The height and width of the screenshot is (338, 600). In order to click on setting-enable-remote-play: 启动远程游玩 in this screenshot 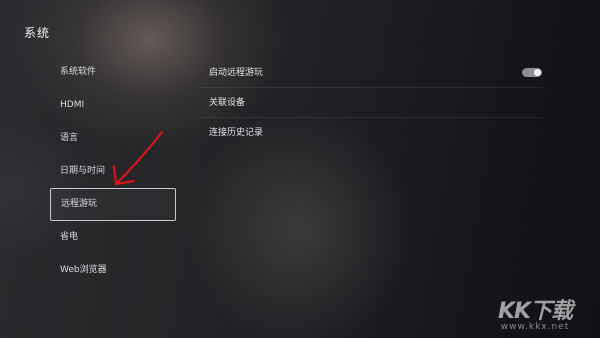, I will do `click(371, 73)`.